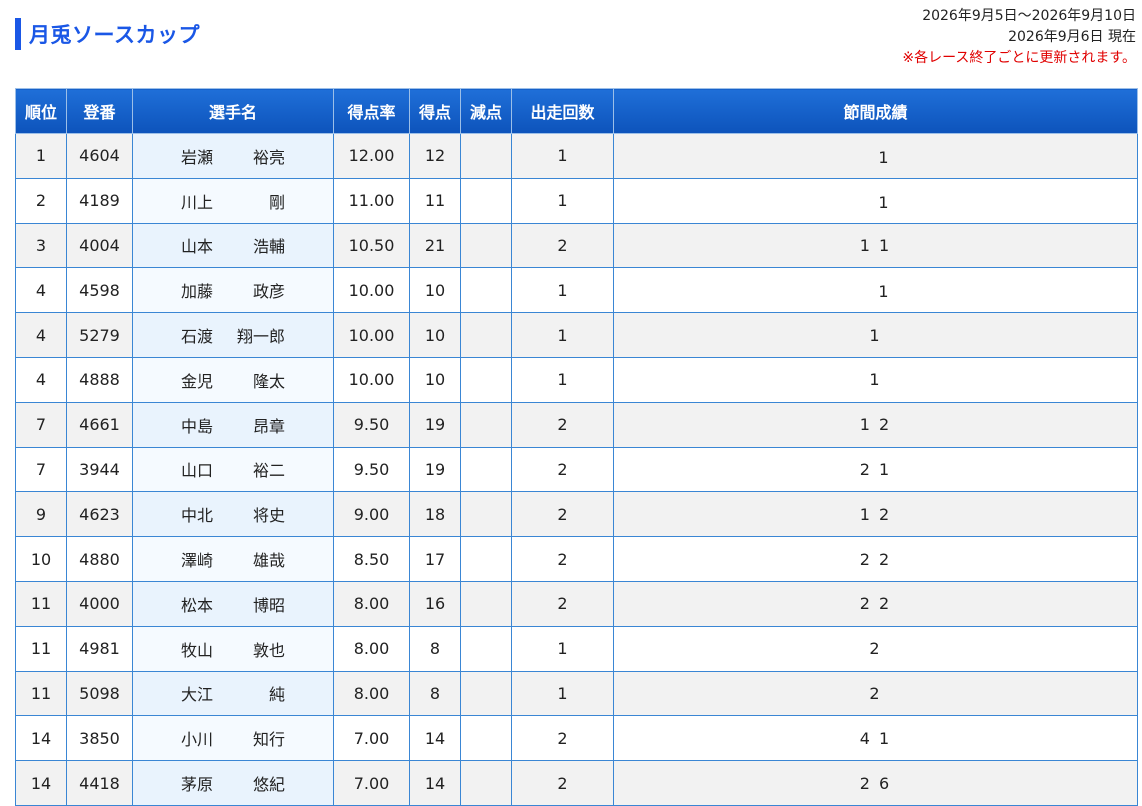 This screenshot has width=1142, height=806. I want to click on racer-first-name: 昂章, so click(268, 426).